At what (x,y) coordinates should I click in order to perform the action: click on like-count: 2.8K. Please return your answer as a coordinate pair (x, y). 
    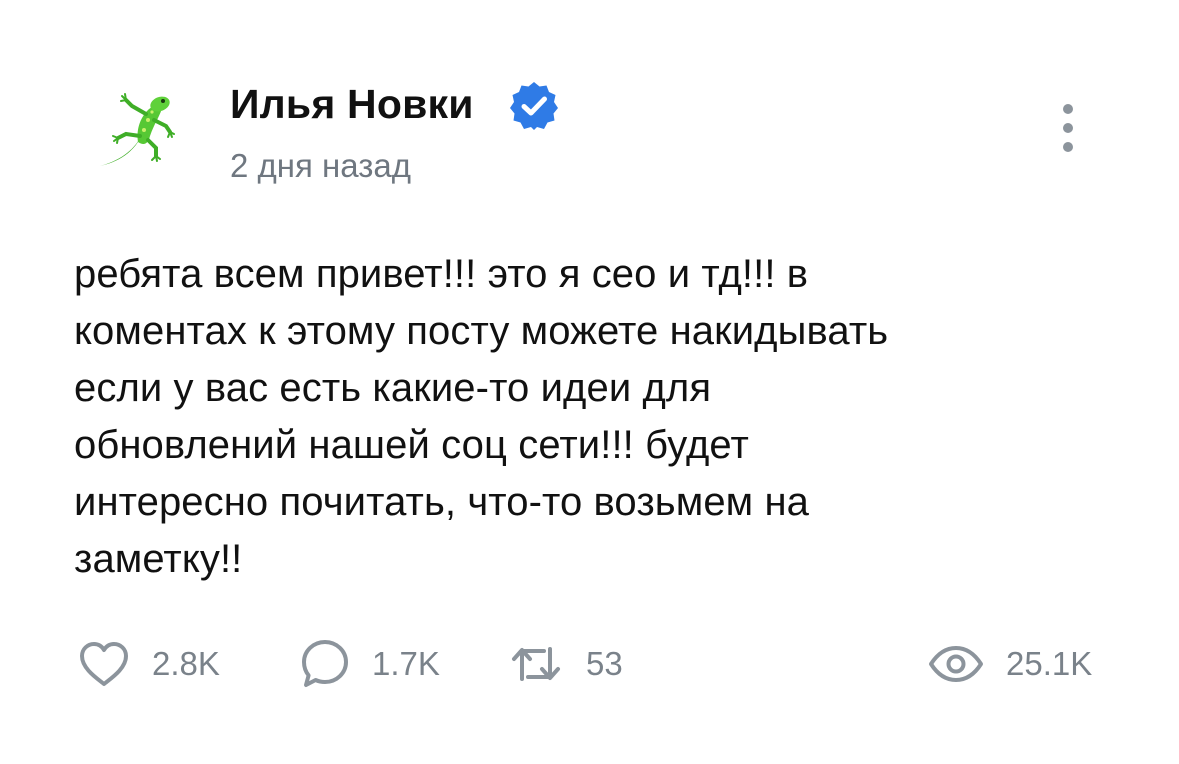
    Looking at the image, I should click on (186, 663).